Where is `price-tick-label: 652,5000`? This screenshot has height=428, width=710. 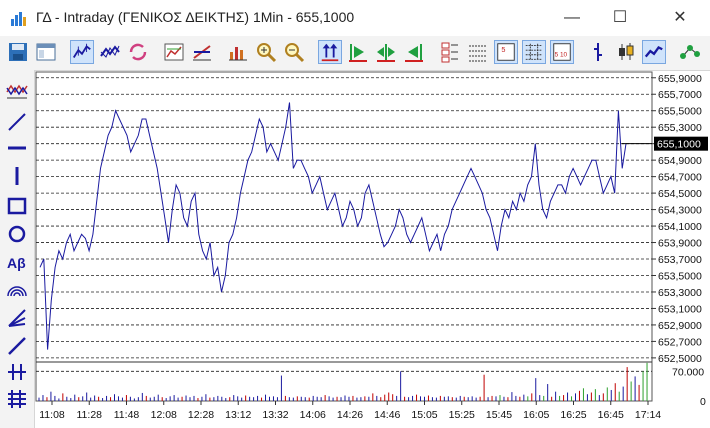 price-tick-label: 652,5000 is located at coordinates (680, 359).